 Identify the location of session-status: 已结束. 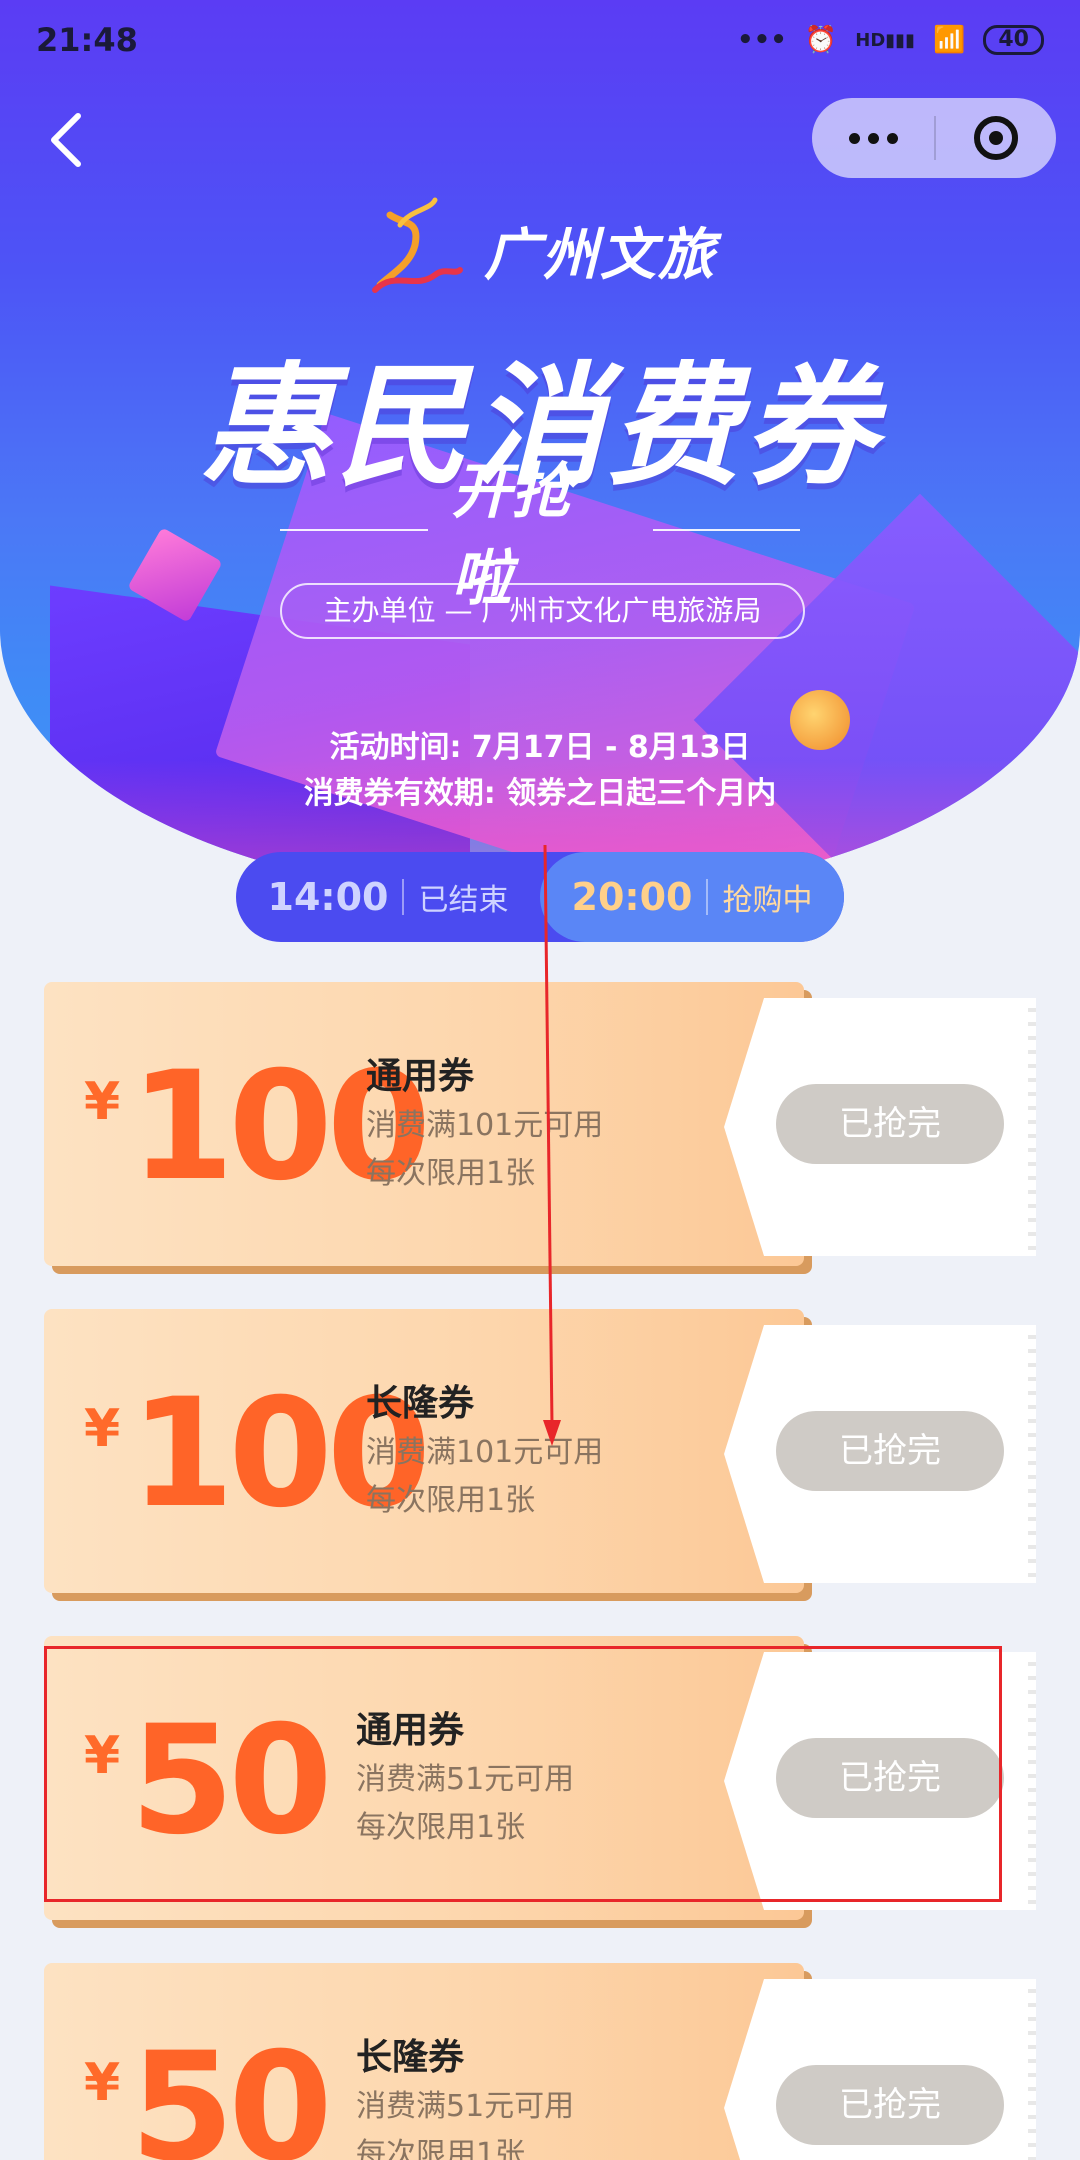
(463, 900).